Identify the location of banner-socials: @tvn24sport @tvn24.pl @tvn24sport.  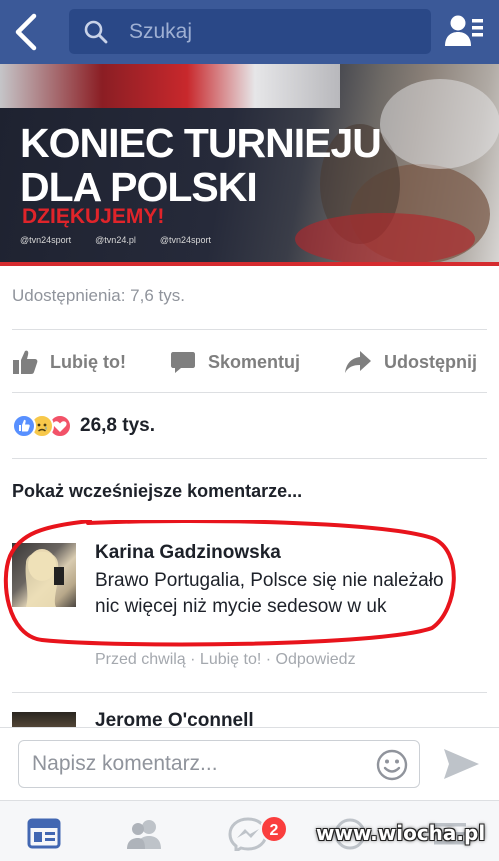
(115, 240).